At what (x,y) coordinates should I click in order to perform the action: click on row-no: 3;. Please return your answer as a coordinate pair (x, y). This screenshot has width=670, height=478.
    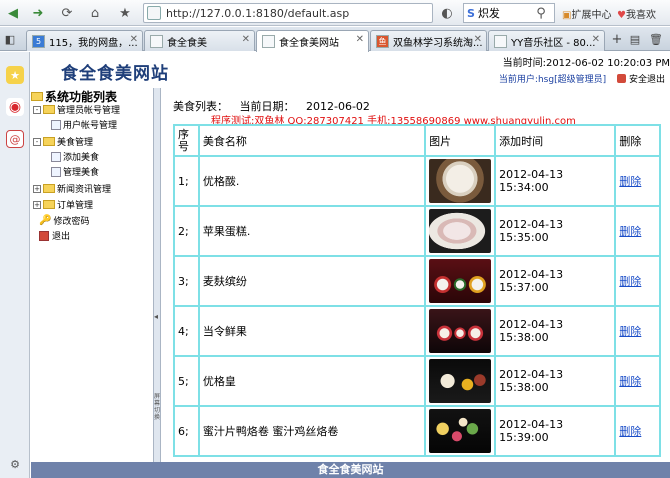
    Looking at the image, I should click on (186, 281).